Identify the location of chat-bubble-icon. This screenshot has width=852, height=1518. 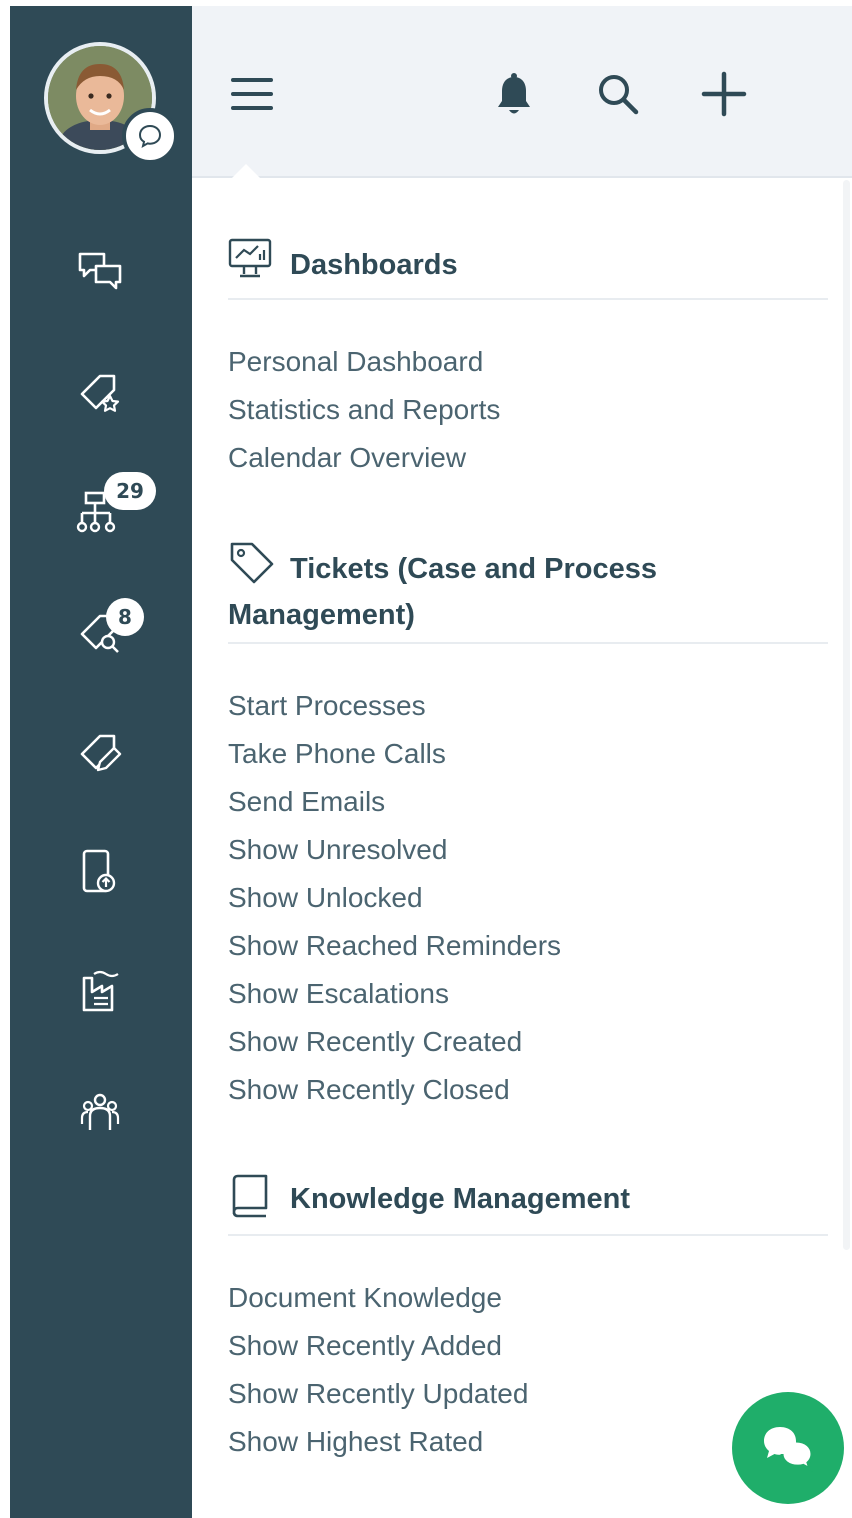
(150, 136).